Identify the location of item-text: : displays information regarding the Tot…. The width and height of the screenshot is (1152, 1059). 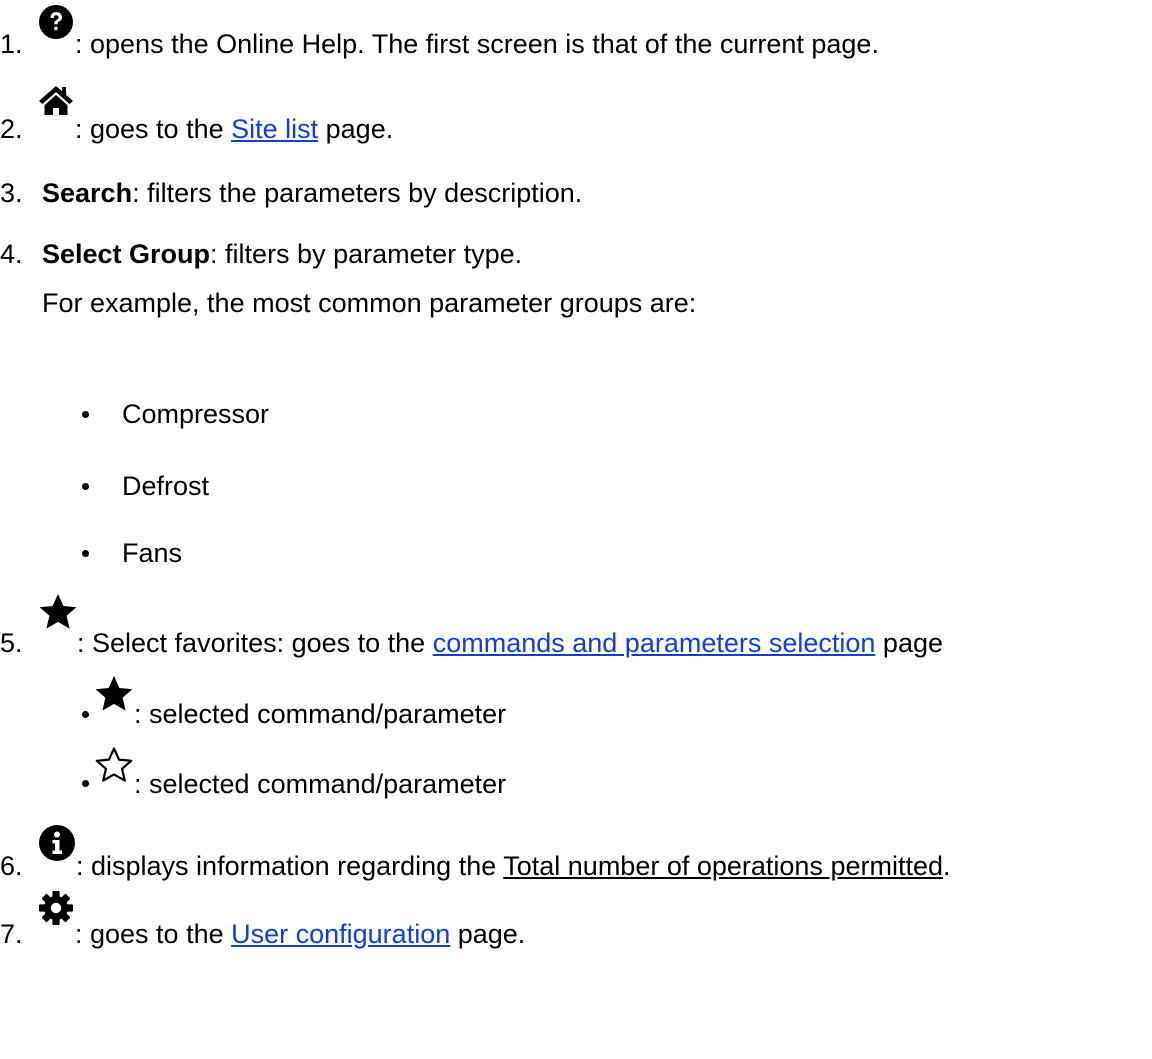
(513, 866).